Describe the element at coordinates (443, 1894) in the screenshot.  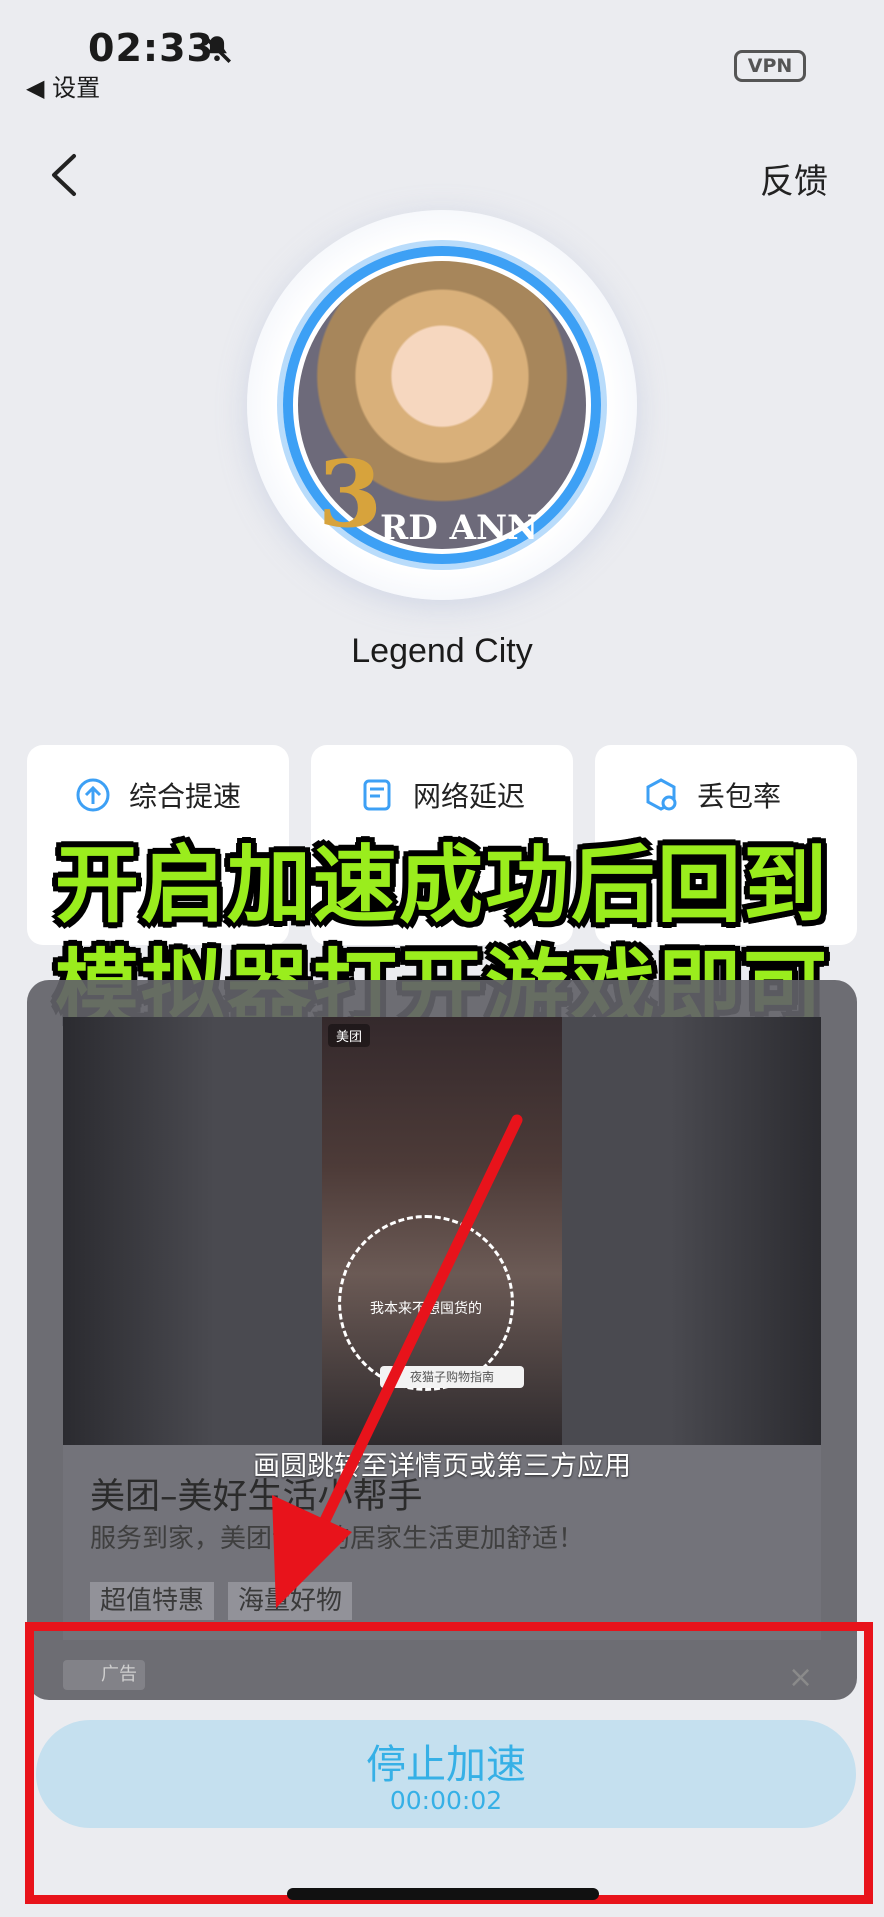
I see `home-indicator` at that location.